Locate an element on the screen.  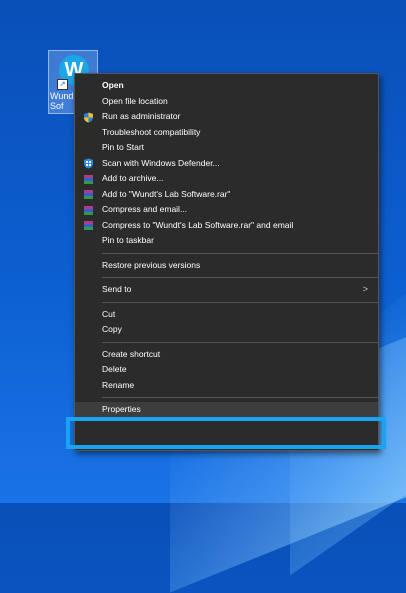
menu-item-label: Properties is located at coordinates (121, 409).